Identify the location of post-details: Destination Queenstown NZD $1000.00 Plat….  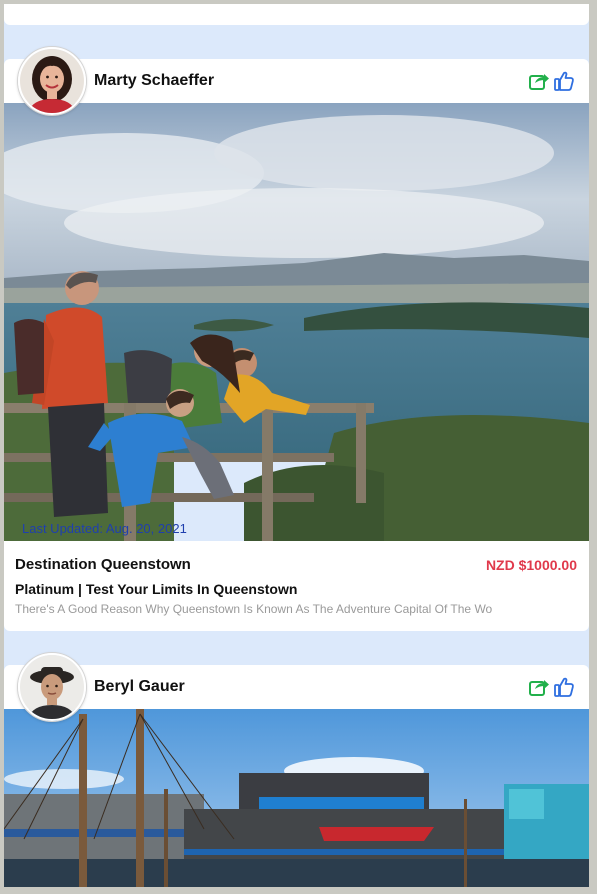
(296, 586).